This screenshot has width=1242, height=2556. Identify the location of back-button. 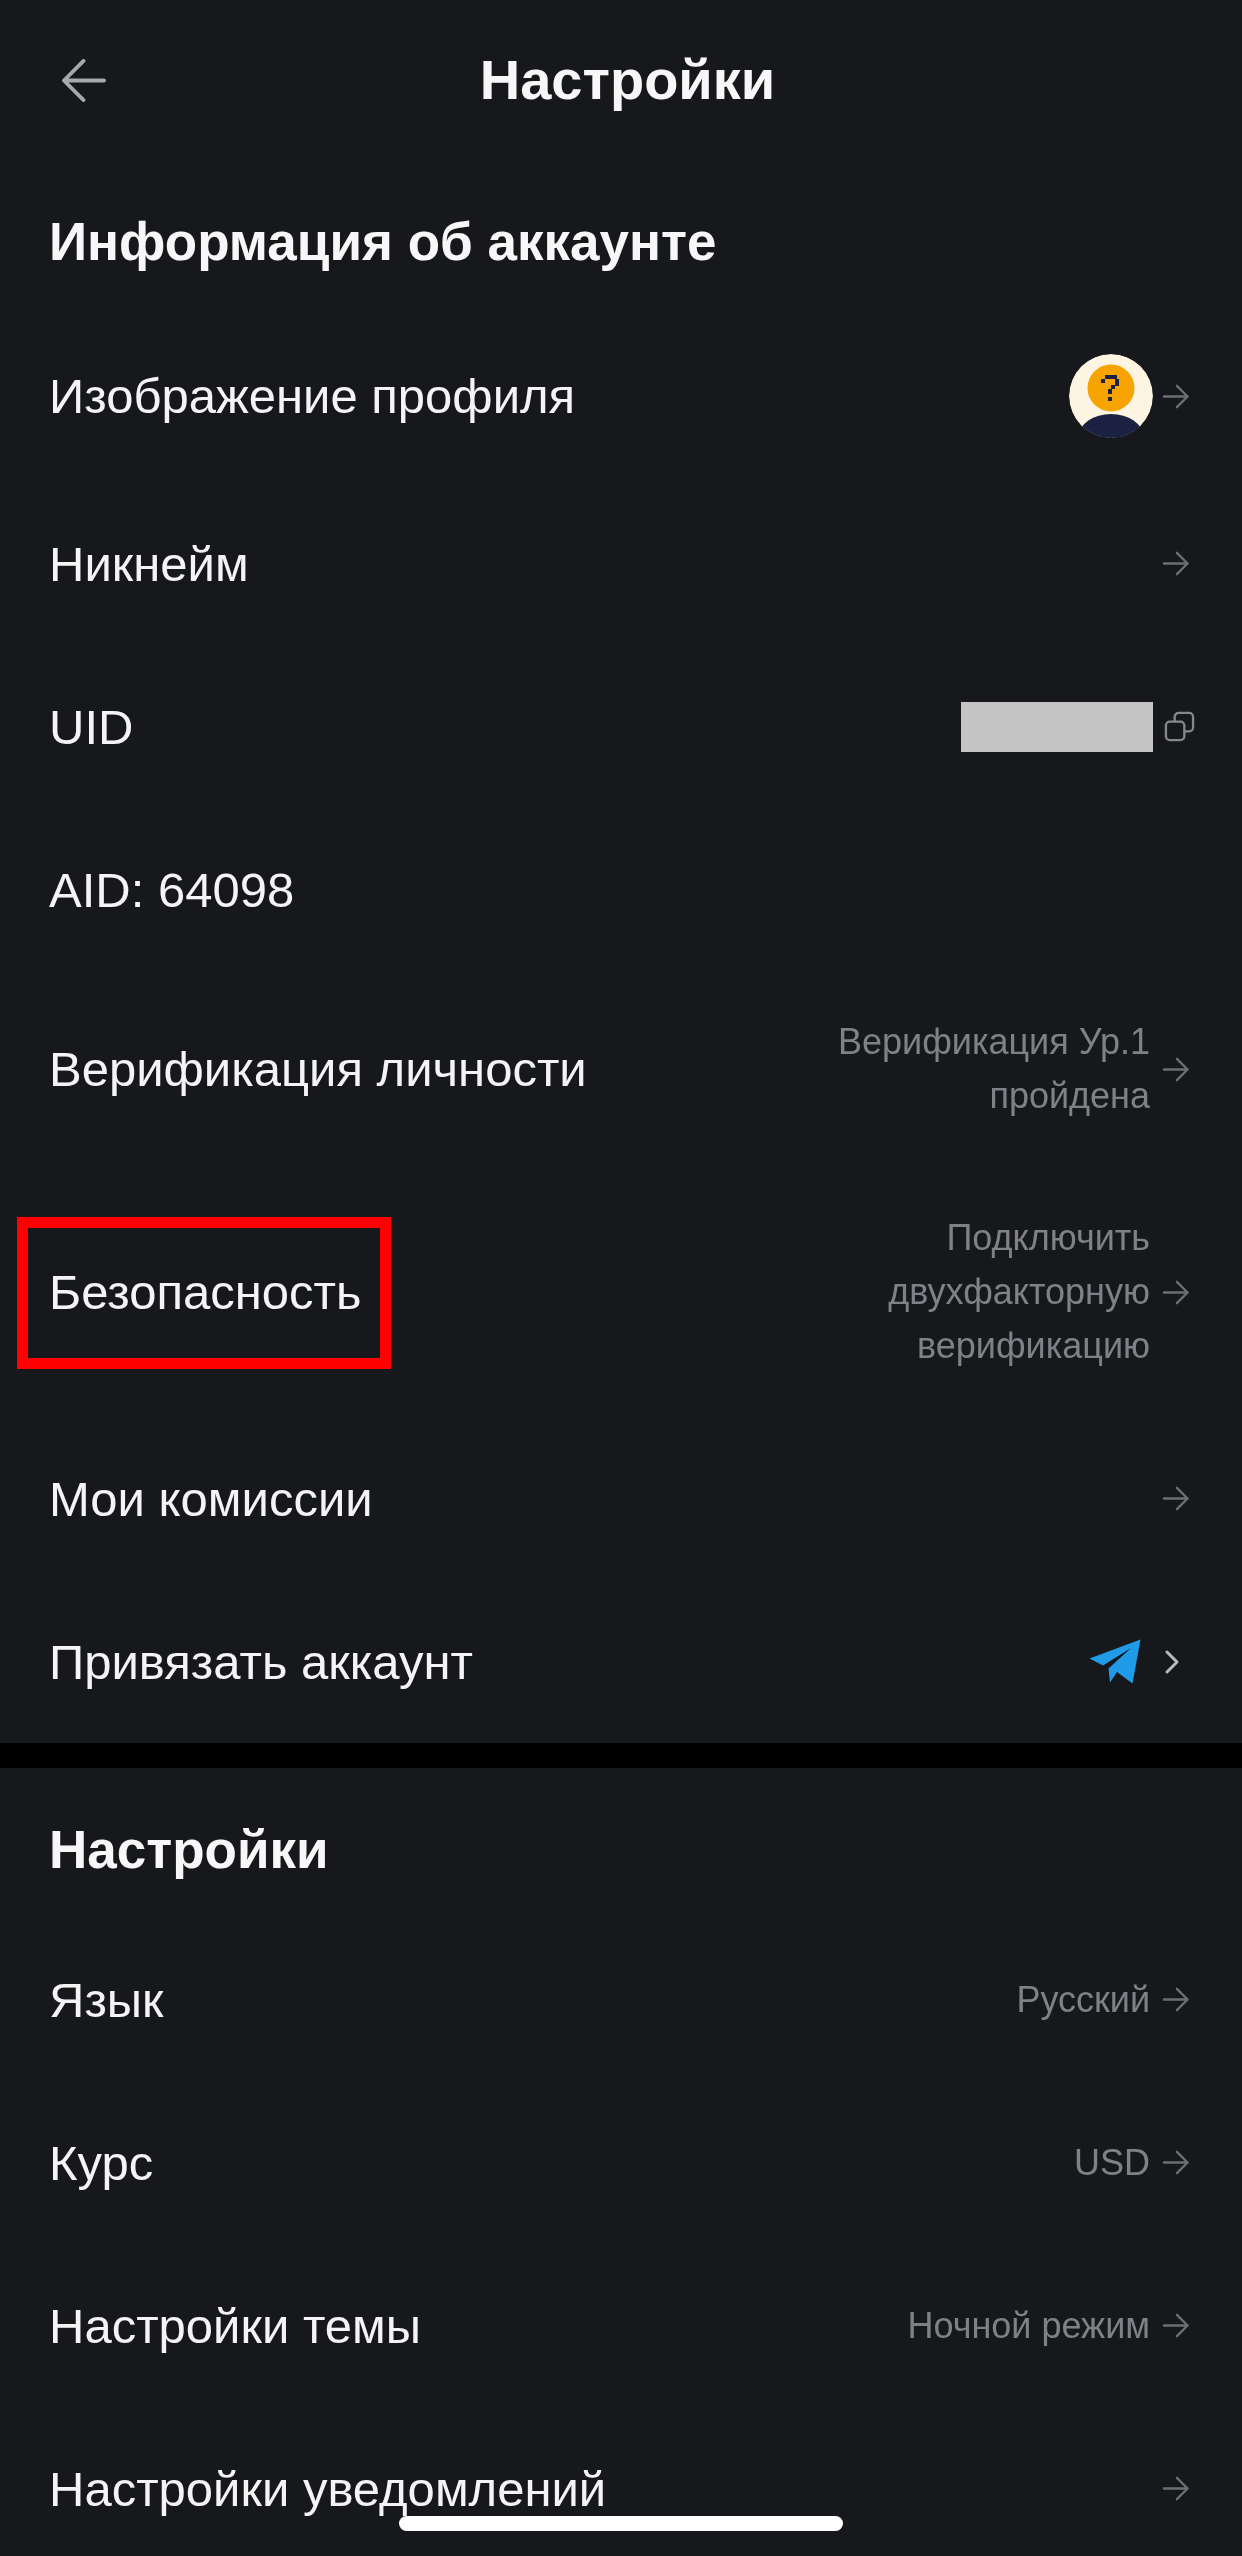
(84, 80).